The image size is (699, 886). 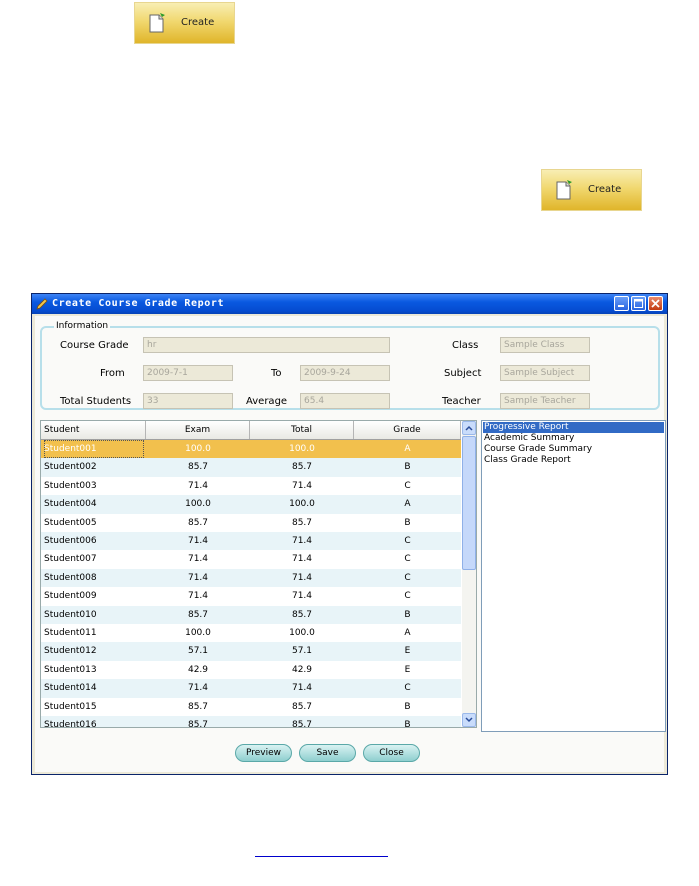 What do you see at coordinates (545, 373) in the screenshot?
I see `subject-field: Sample Subject` at bounding box center [545, 373].